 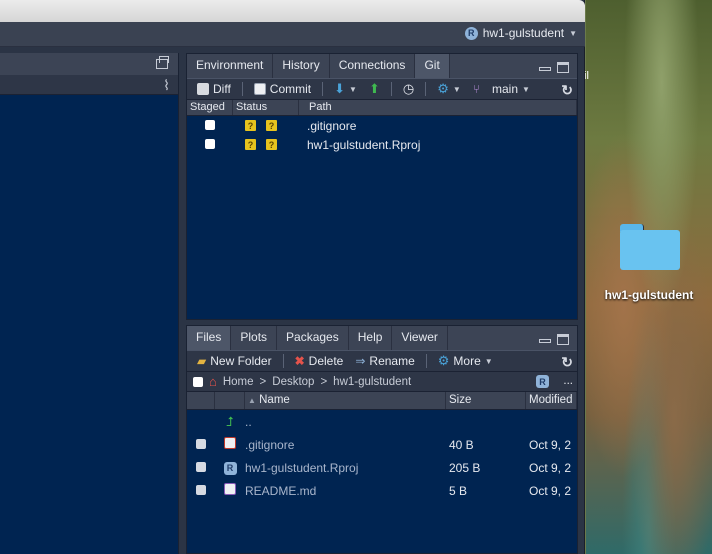 I want to click on diff-label: Diff, so click(x=222, y=89).